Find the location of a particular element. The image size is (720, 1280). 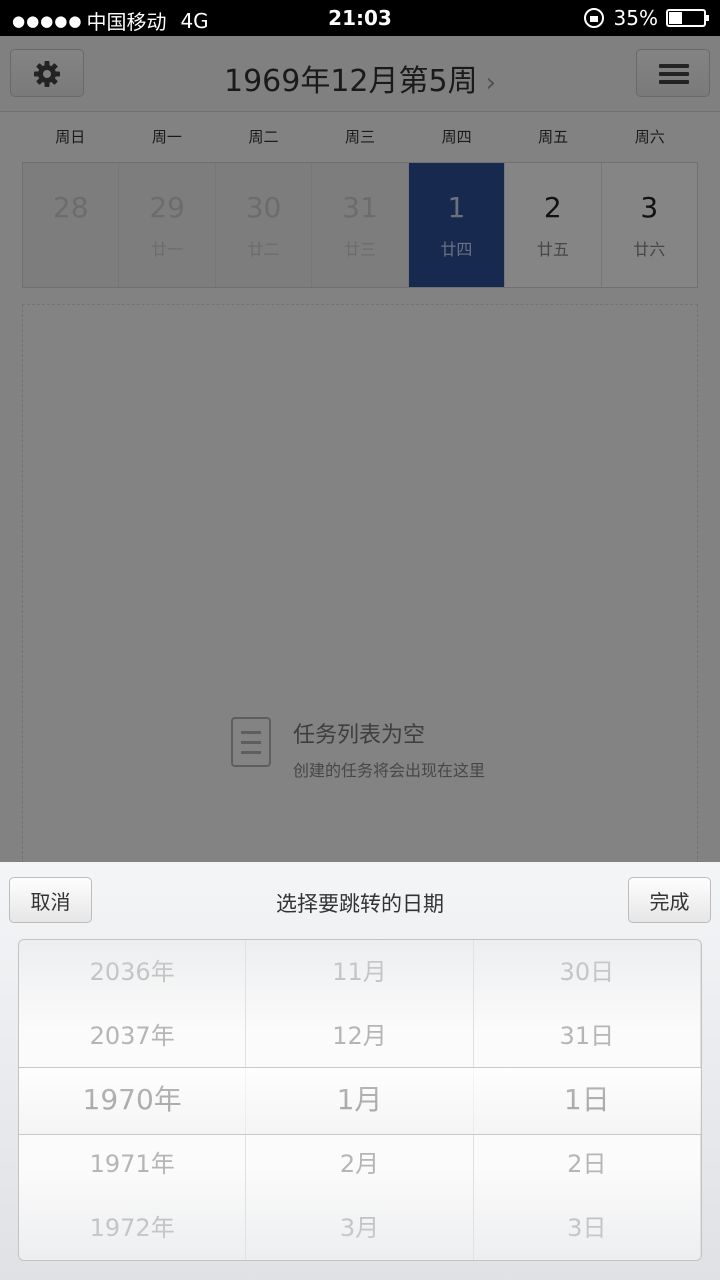

day-wheel: 30日 31日 1日 2日 3日 is located at coordinates (587, 1100).